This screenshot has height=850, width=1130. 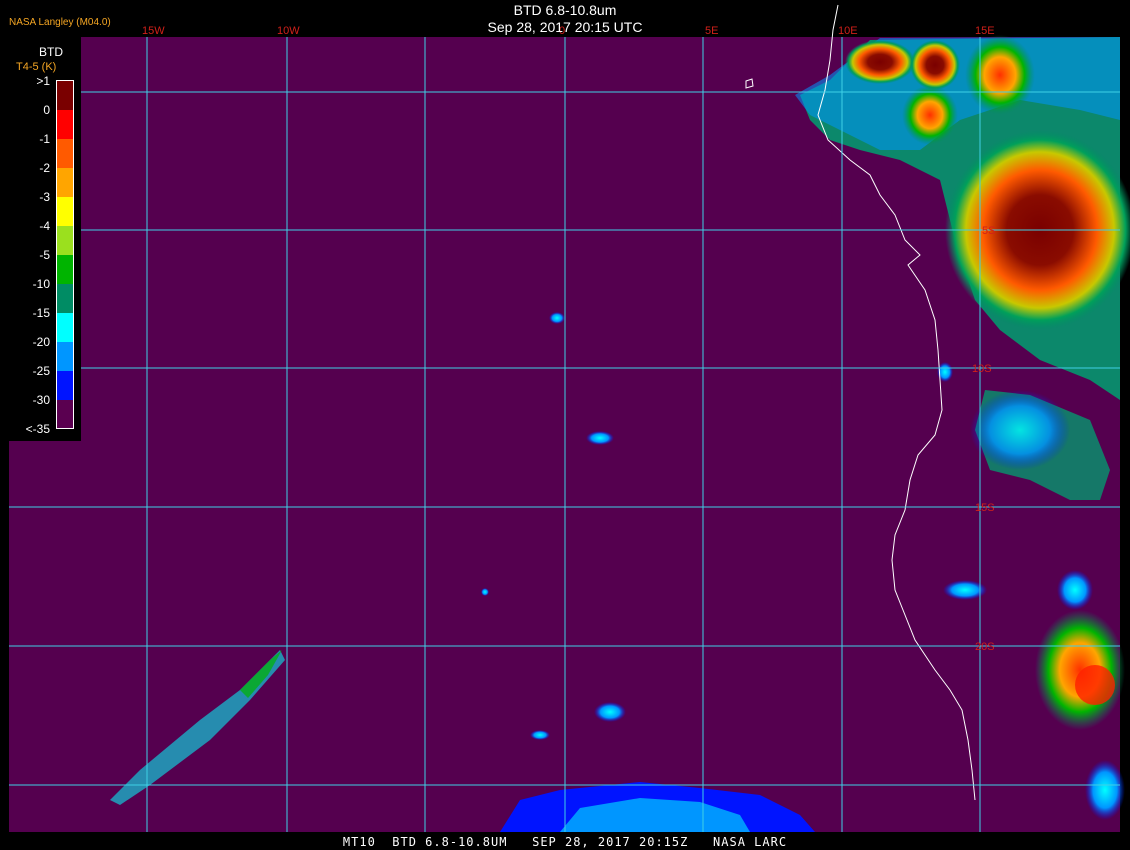 What do you see at coordinates (46, 110) in the screenshot?
I see `legend-label: 0` at bounding box center [46, 110].